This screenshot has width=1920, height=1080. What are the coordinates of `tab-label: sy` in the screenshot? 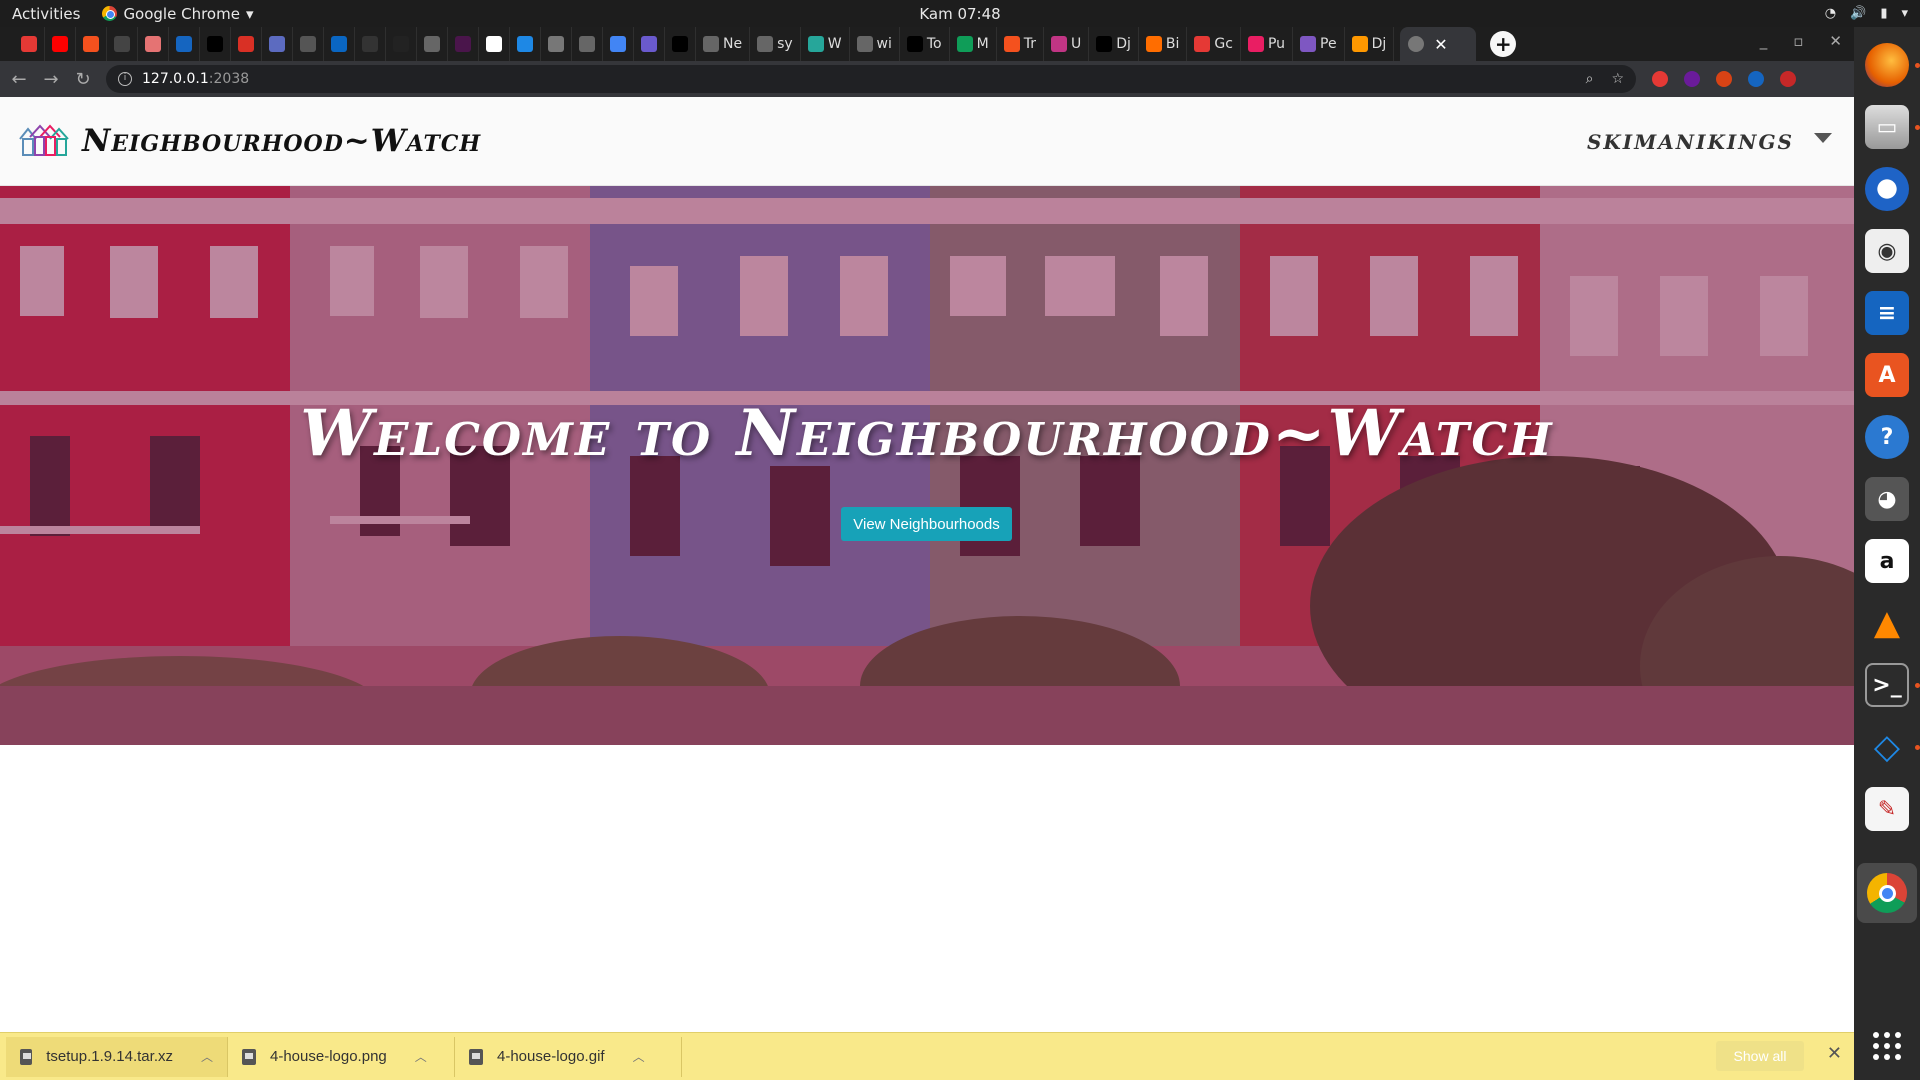 It's located at (785, 44).